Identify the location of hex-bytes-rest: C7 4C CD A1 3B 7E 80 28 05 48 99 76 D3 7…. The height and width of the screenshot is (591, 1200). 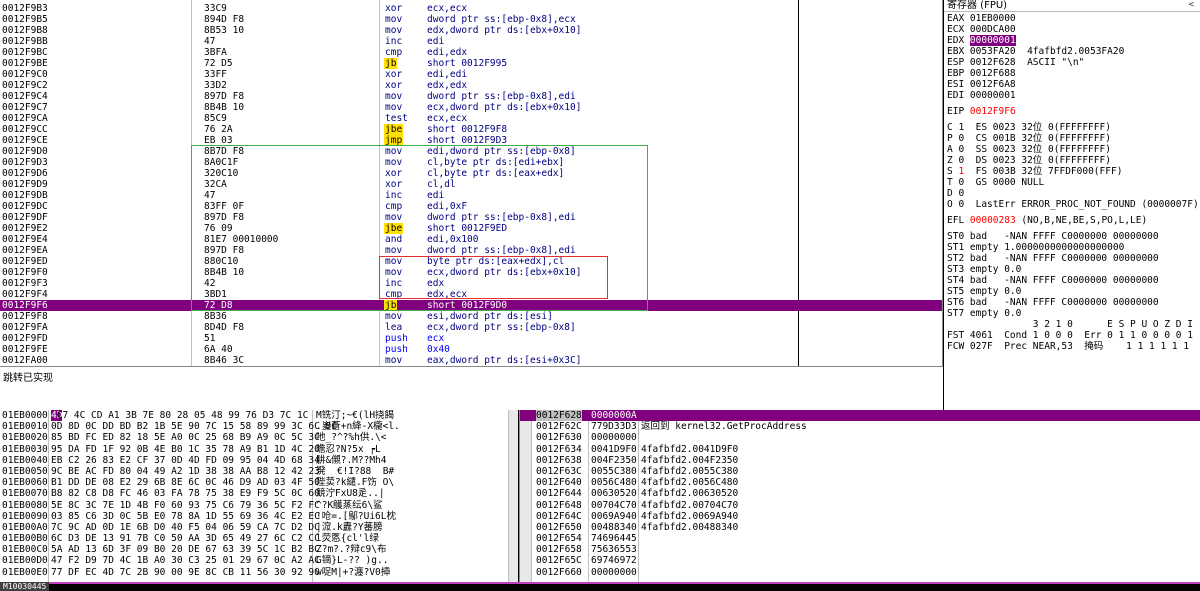
(180, 415).